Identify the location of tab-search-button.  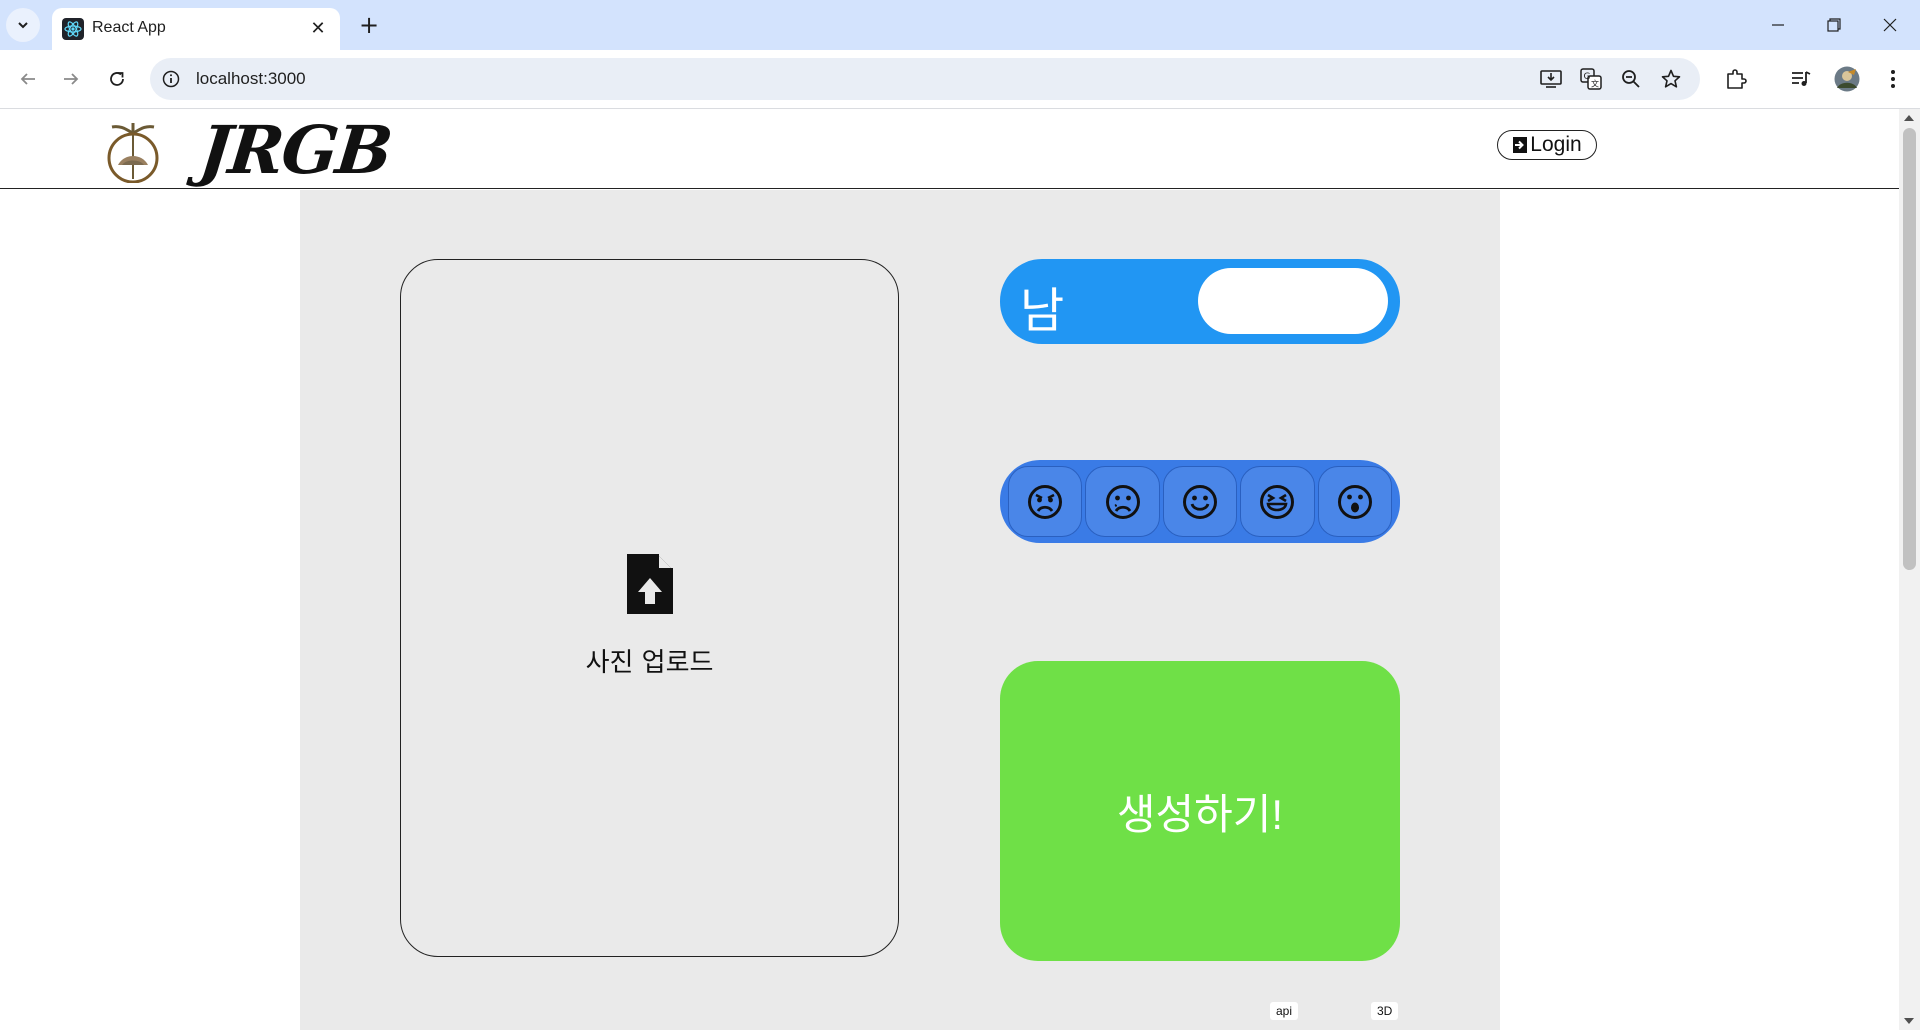
(23, 25).